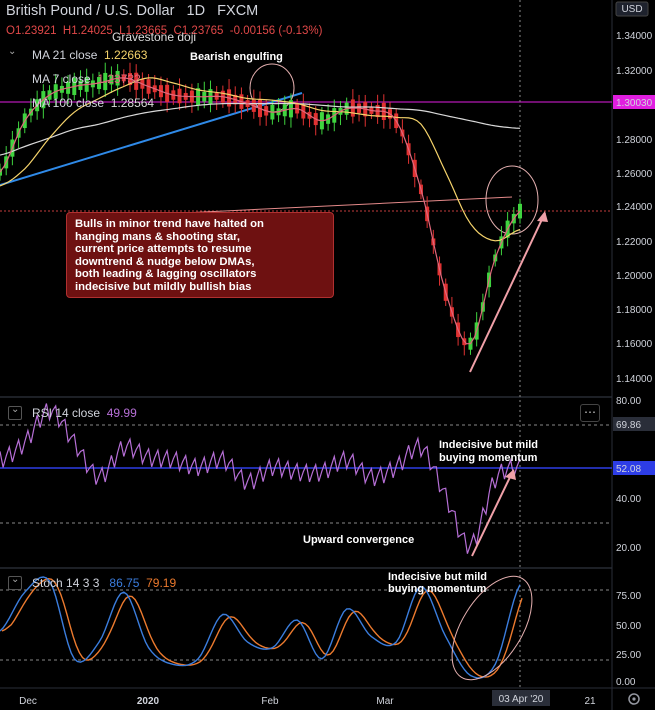 The image size is (655, 710). I want to click on resistance-price-label: 1.30030, so click(634, 103).